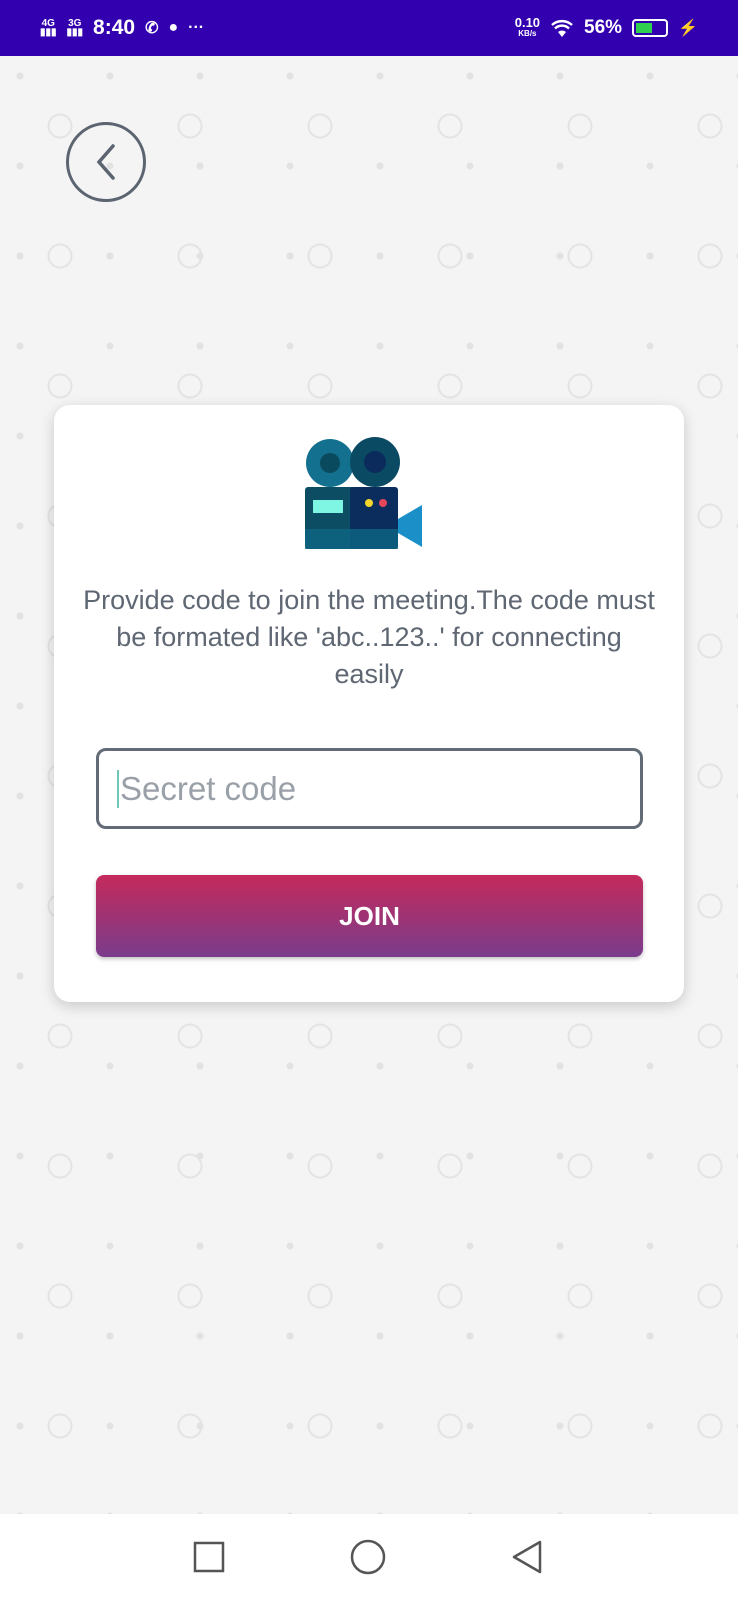  What do you see at coordinates (208, 788) in the screenshot?
I see `input-placeholder: Secret code` at bounding box center [208, 788].